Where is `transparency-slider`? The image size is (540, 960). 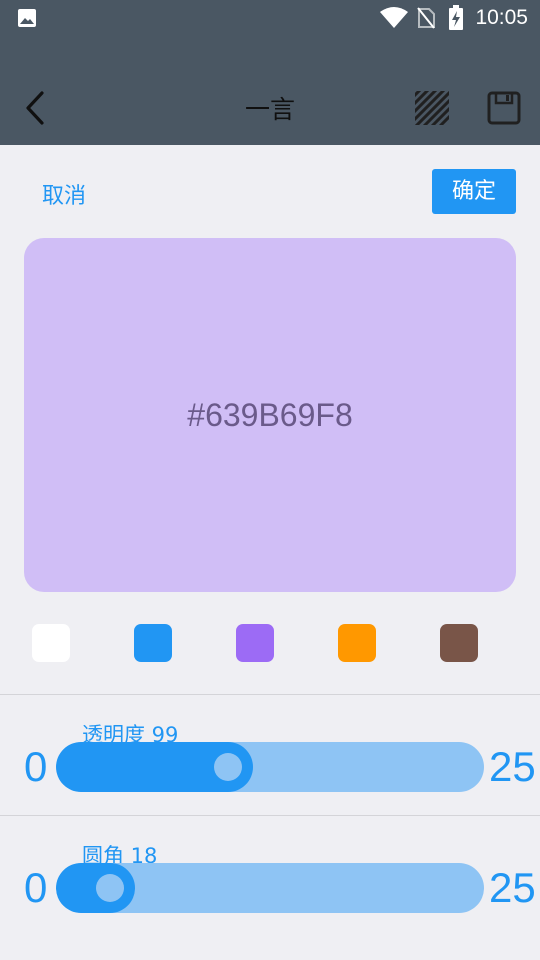
transparency-slider is located at coordinates (270, 767).